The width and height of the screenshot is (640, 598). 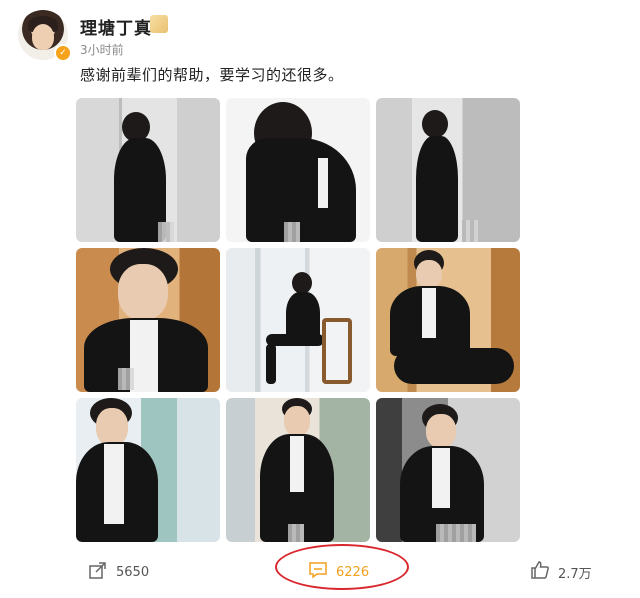 I want to click on share-icon, so click(x=98, y=572).